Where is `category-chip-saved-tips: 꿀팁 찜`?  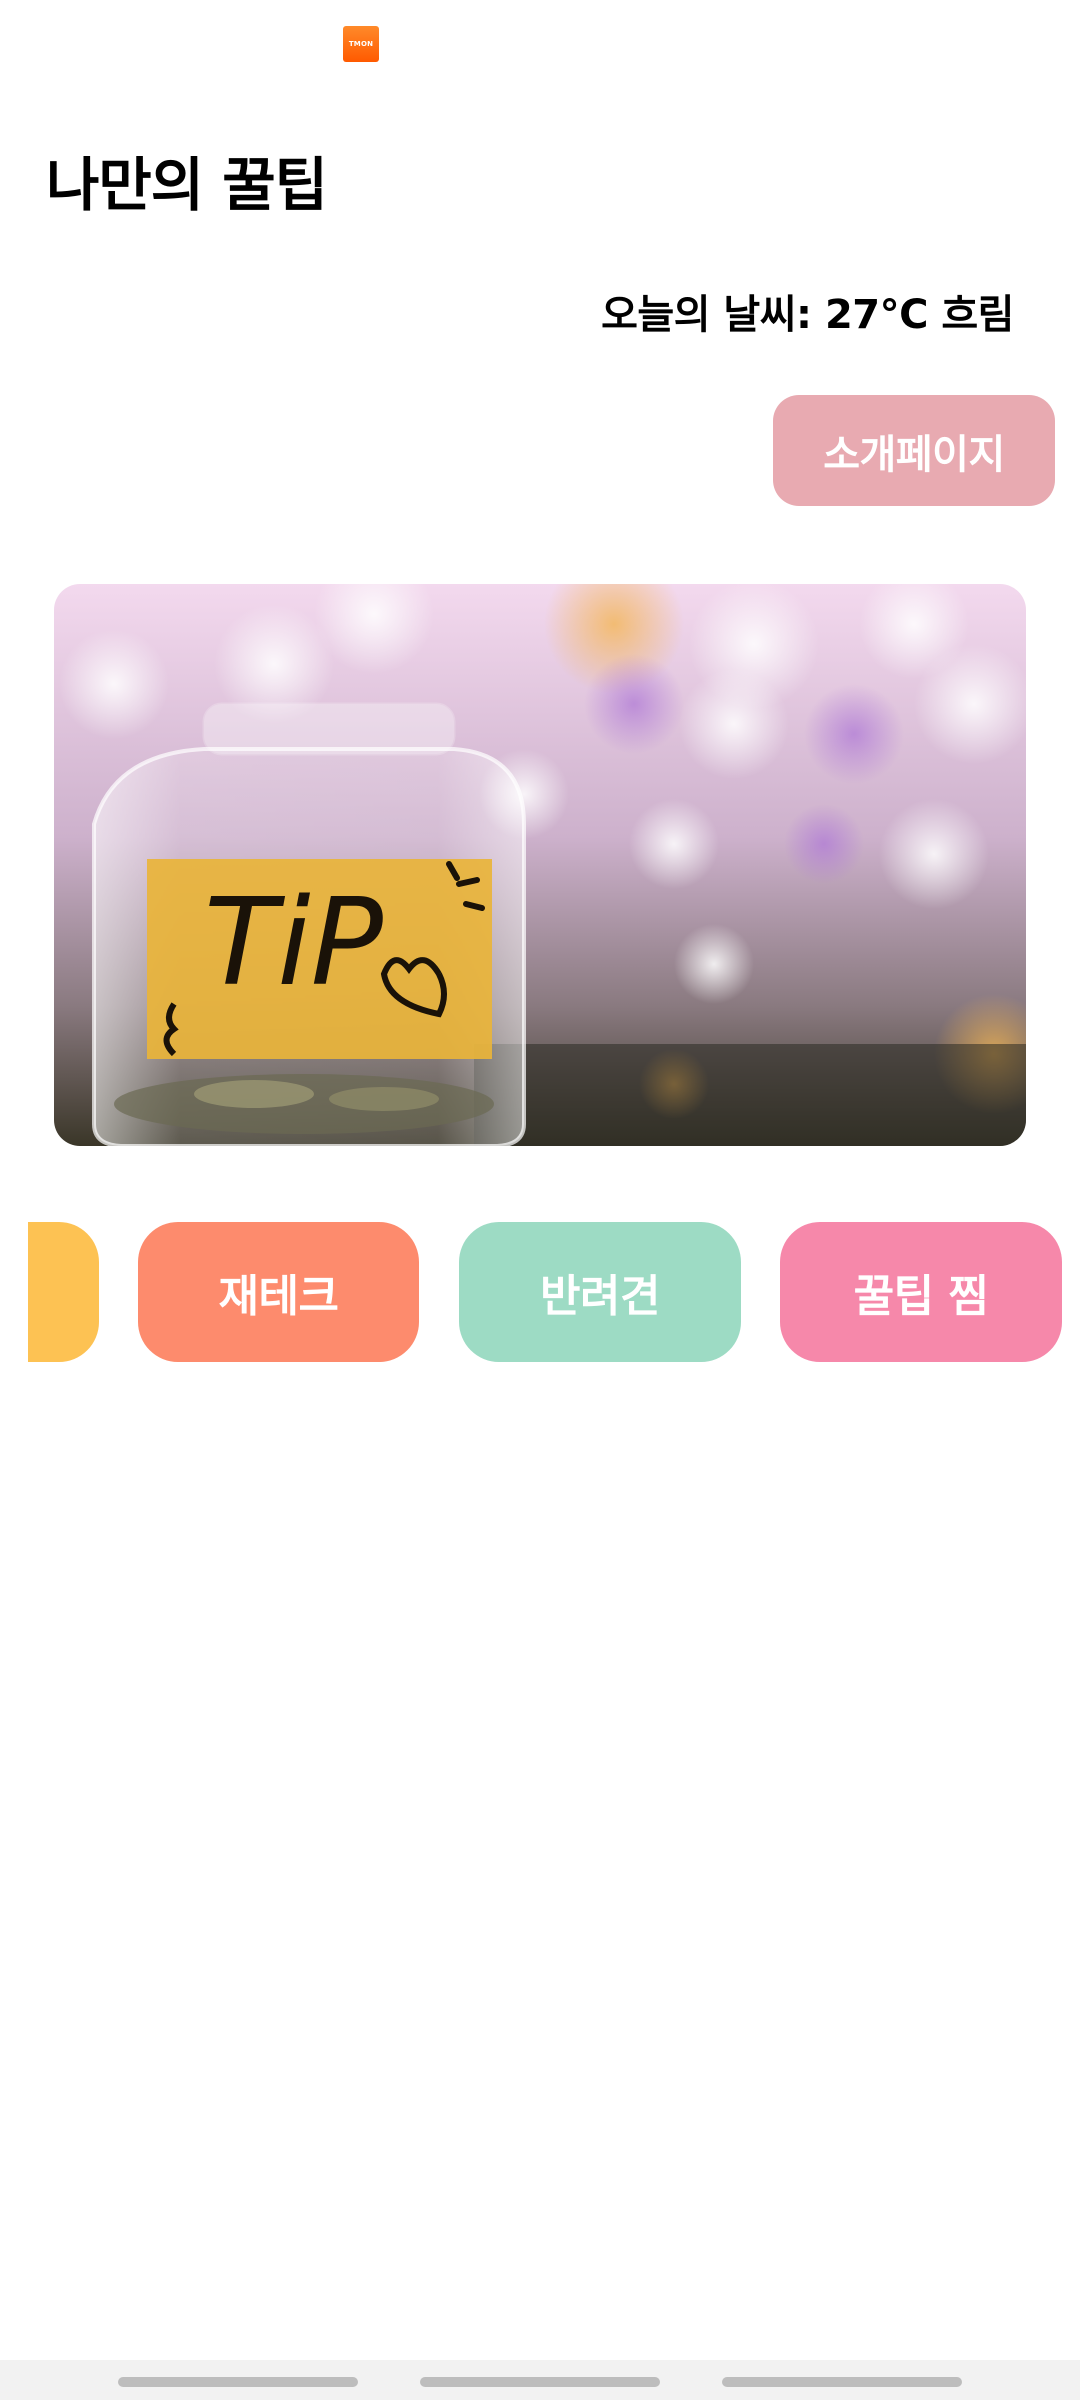 category-chip-saved-tips: 꿀팁 찜 is located at coordinates (921, 1292).